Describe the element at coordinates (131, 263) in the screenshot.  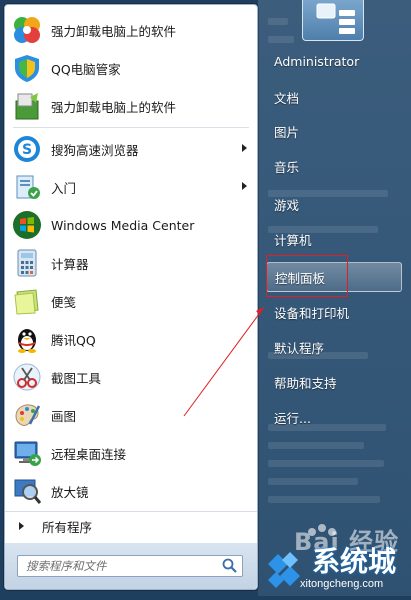
I see `app-calculator: 计算器` at that location.